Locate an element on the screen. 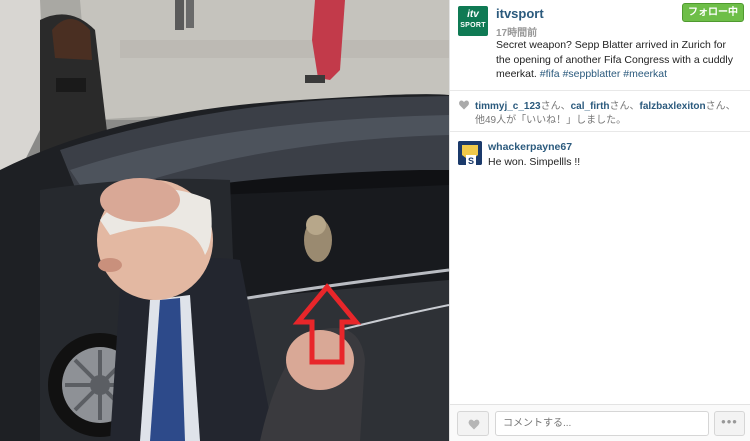  svg-text: S is located at coordinates (471, 160).